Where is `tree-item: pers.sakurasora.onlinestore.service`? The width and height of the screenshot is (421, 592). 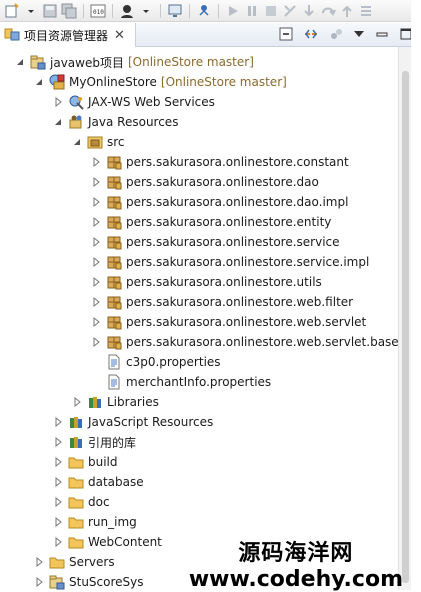
tree-item: pers.sakurasora.onlinestore.service is located at coordinates (215, 242).